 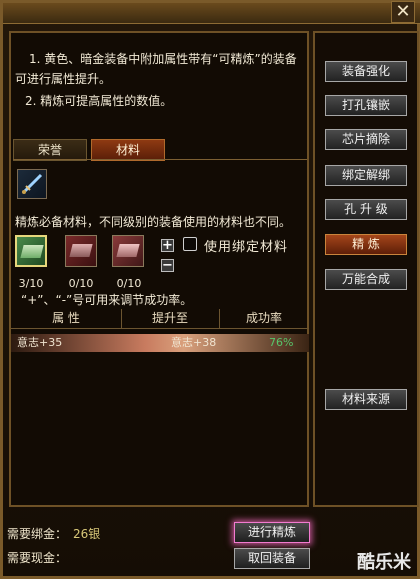 I want to click on chip-remove-button: 芯片摘除, so click(x=366, y=139).